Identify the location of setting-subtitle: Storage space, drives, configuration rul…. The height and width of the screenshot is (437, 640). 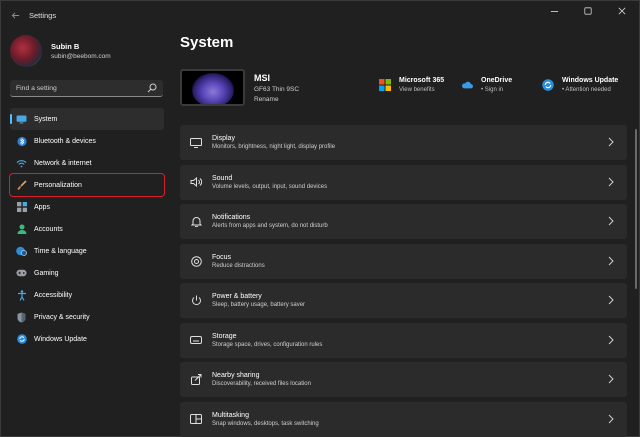
(267, 344).